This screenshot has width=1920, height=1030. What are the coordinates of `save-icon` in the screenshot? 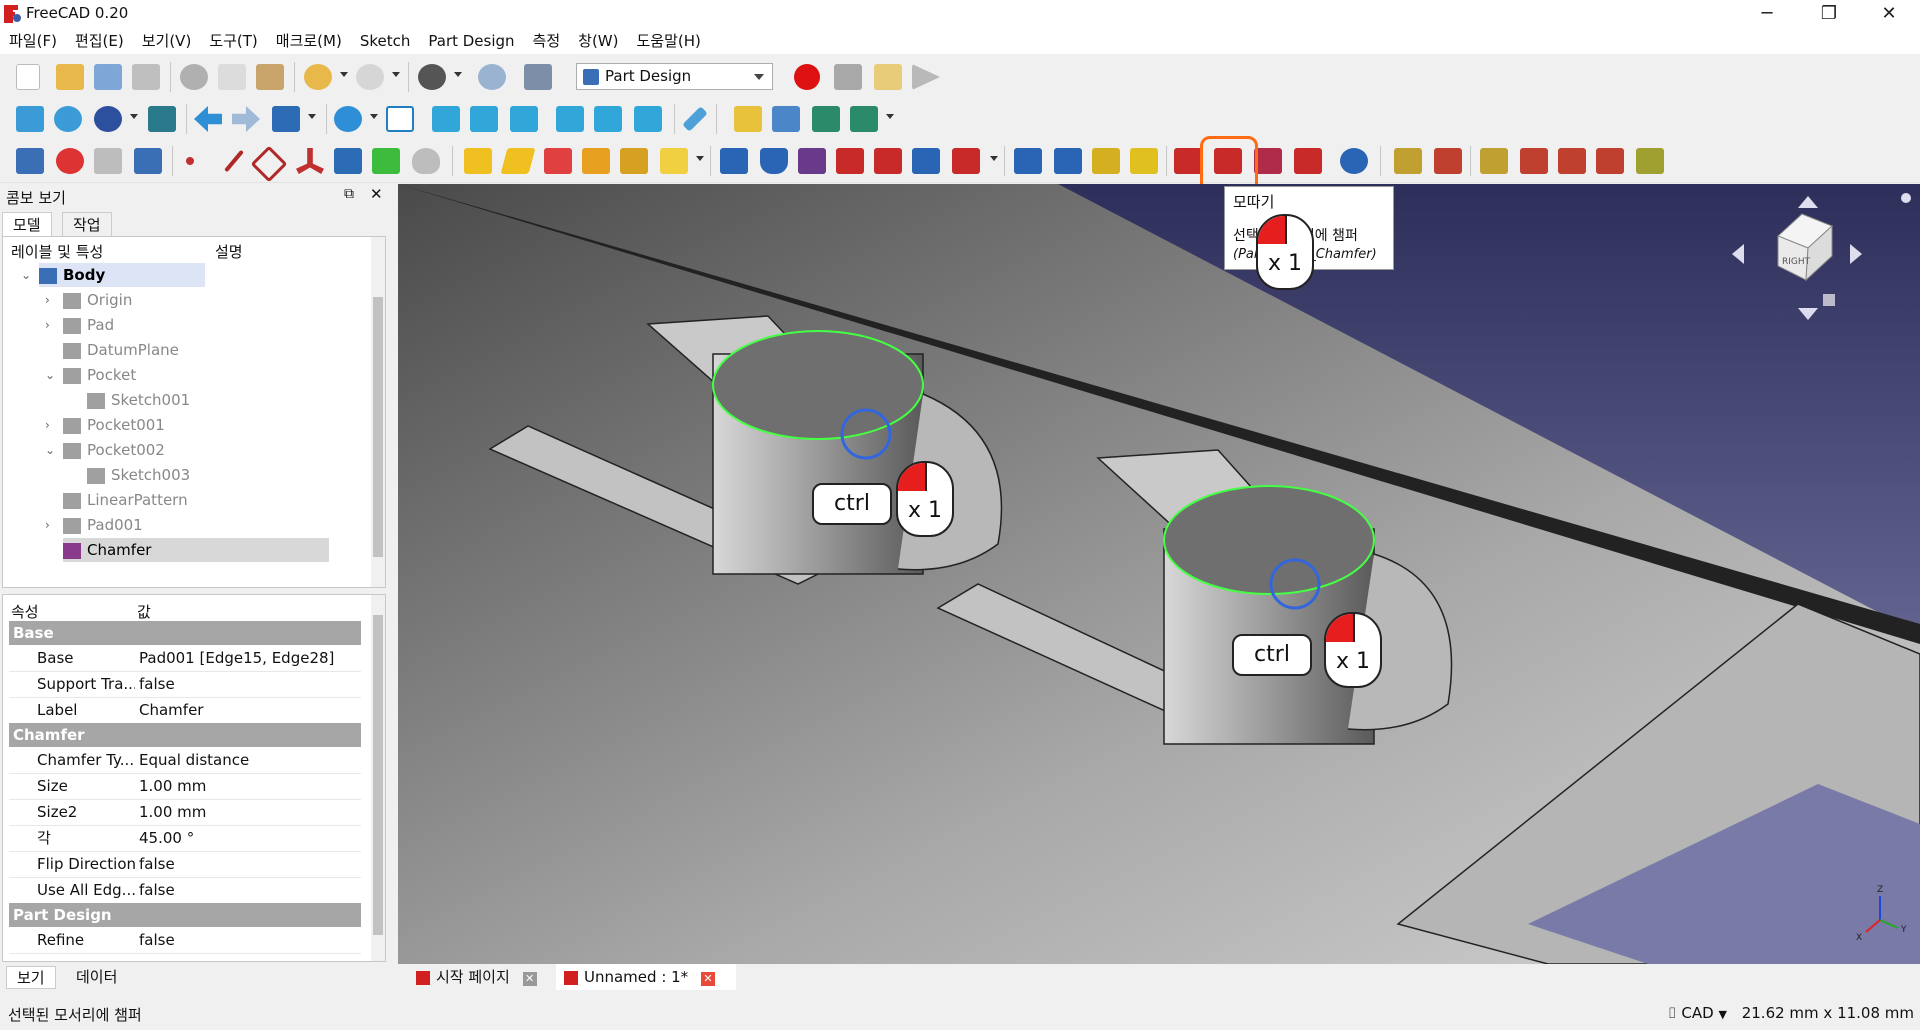 It's located at (108, 77).